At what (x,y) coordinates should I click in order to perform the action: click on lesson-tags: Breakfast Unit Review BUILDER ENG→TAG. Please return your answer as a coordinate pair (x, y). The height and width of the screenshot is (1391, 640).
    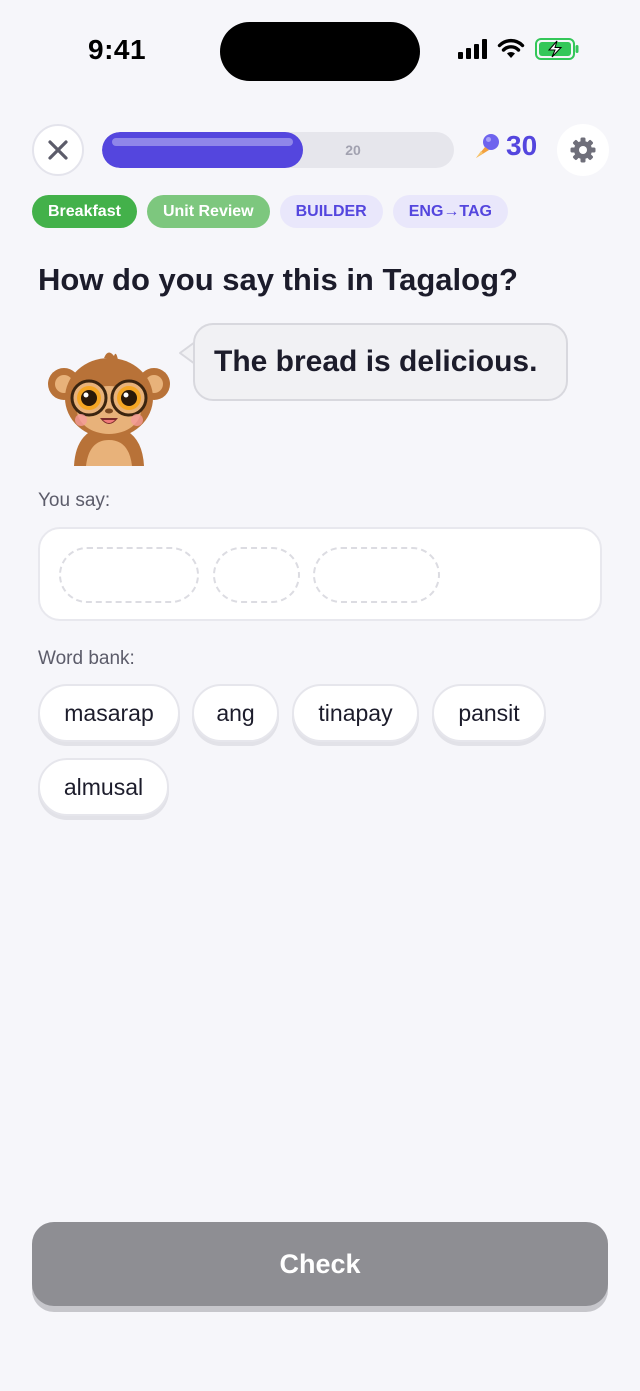
    Looking at the image, I should click on (270, 211).